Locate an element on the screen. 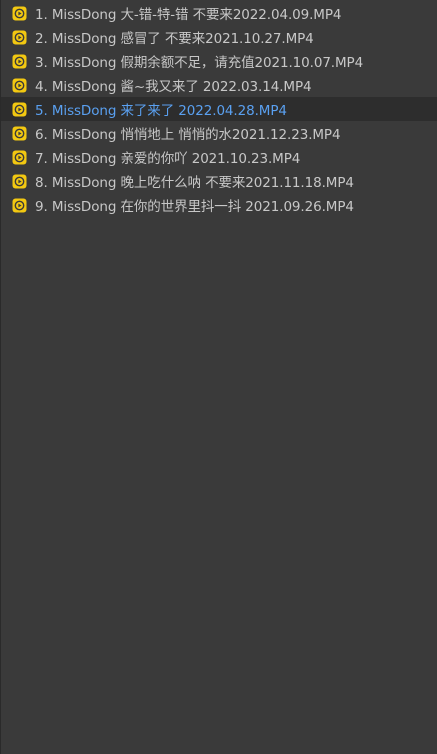  playlist-item-active: 5. MissDong 来了来了 2022.04.28.MP4 is located at coordinates (219, 109).